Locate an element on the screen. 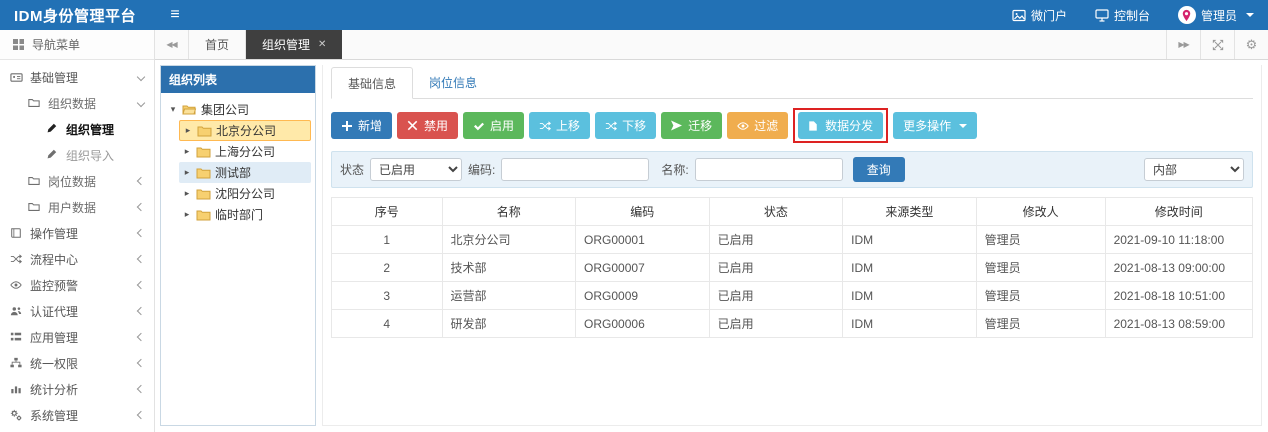 This screenshot has width=1268, height=432. tree-node-root: ▾ 集团公司 is located at coordinates (238, 109).